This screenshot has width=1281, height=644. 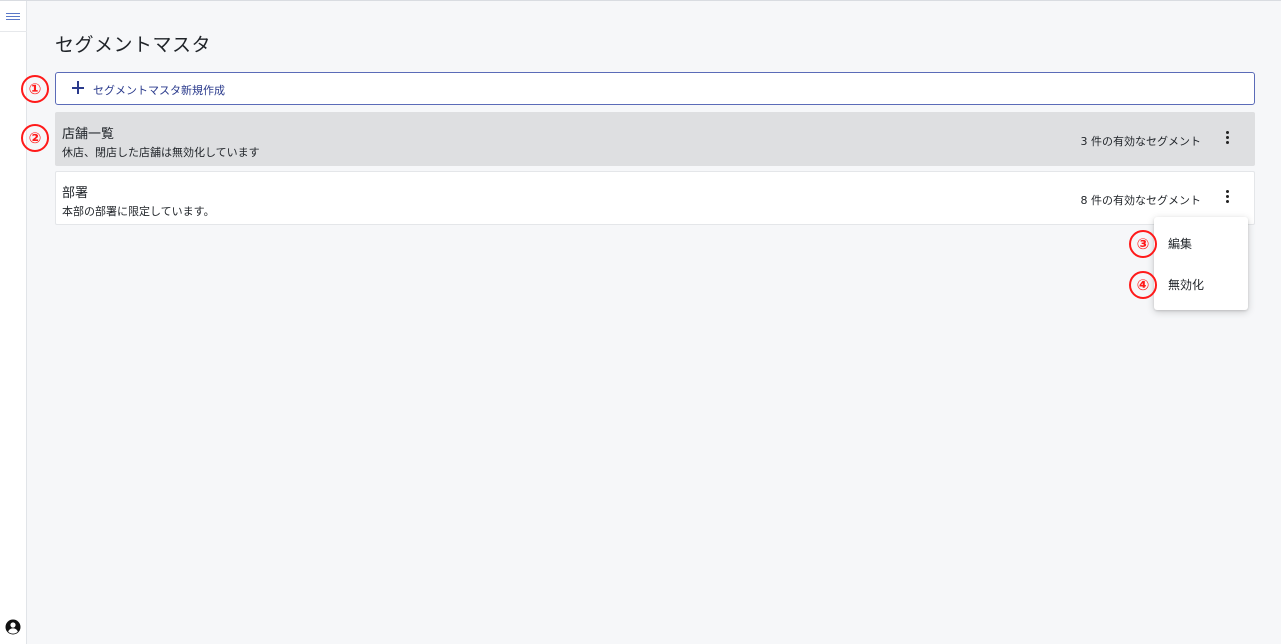 What do you see at coordinates (1180, 244) in the screenshot?
I see `menu-item-label: 編集` at bounding box center [1180, 244].